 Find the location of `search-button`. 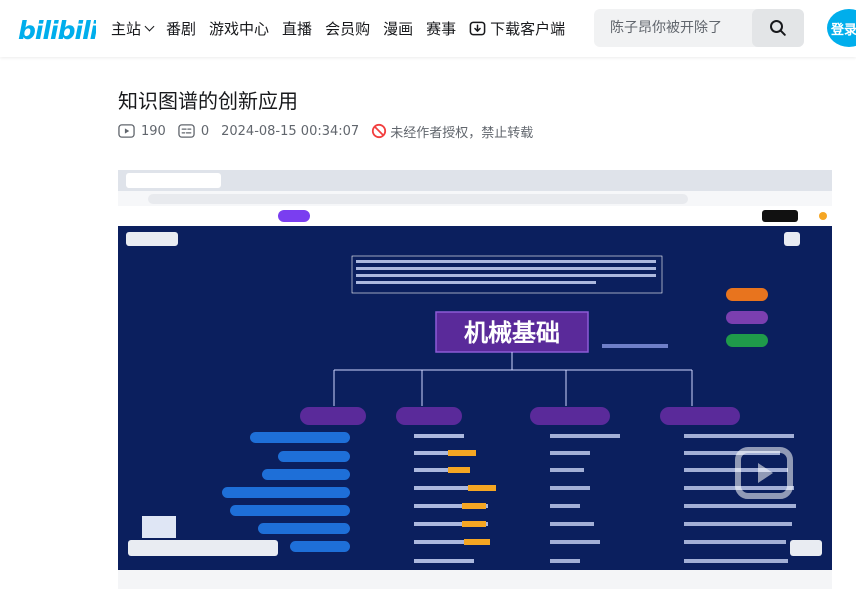

search-button is located at coordinates (778, 28).